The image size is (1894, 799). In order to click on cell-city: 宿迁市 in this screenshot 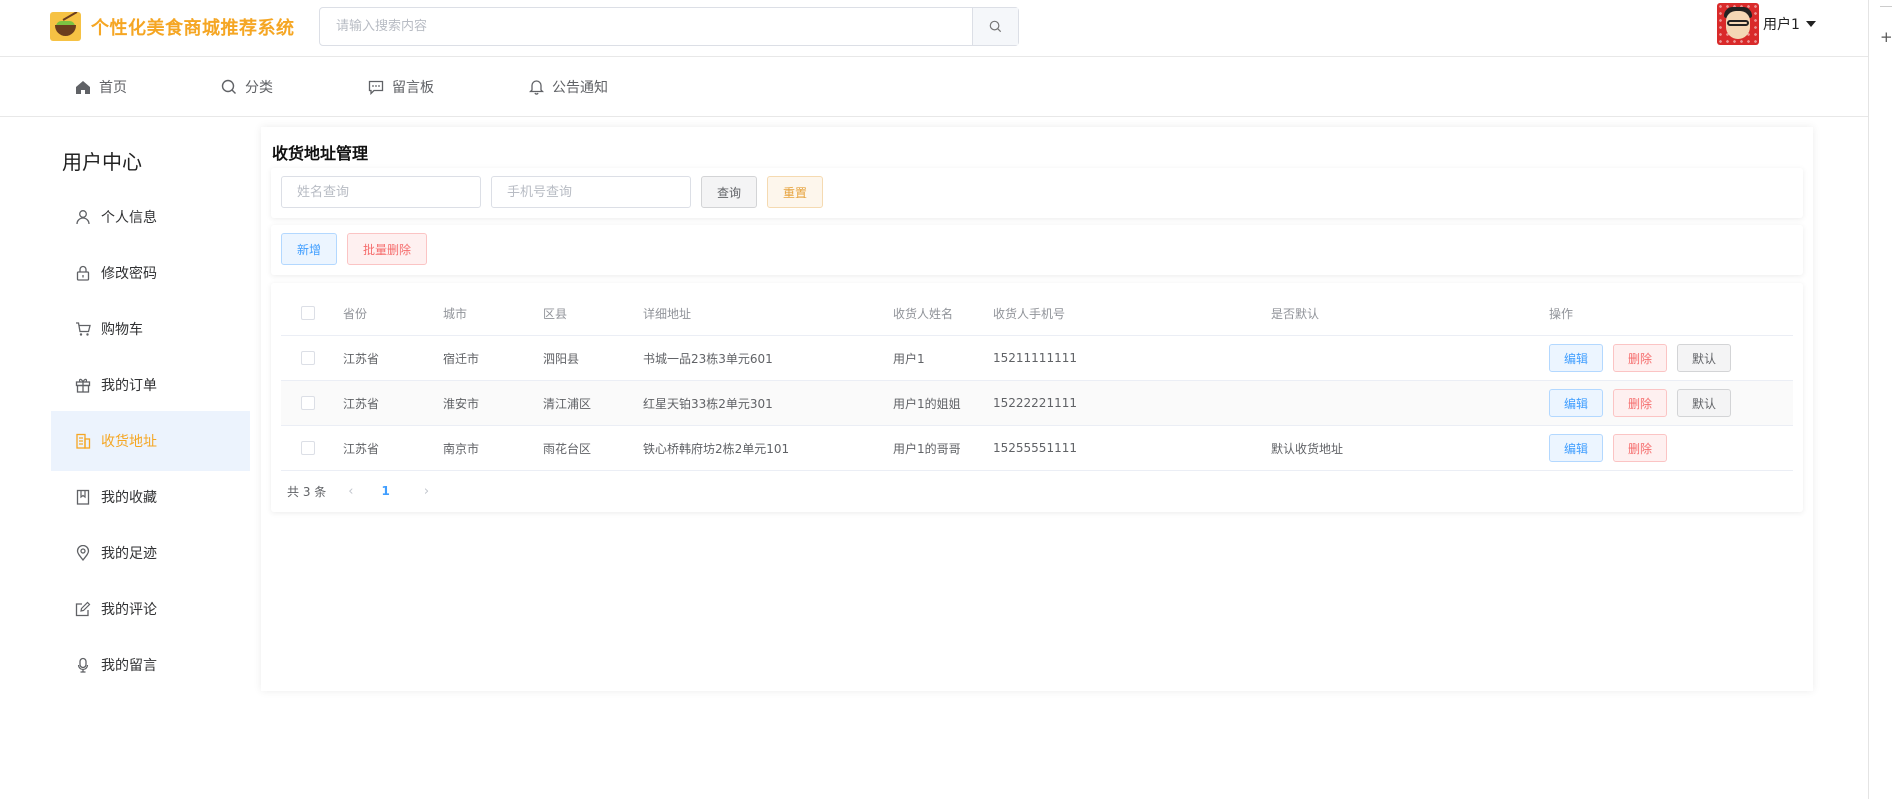, I will do `click(461, 358)`.